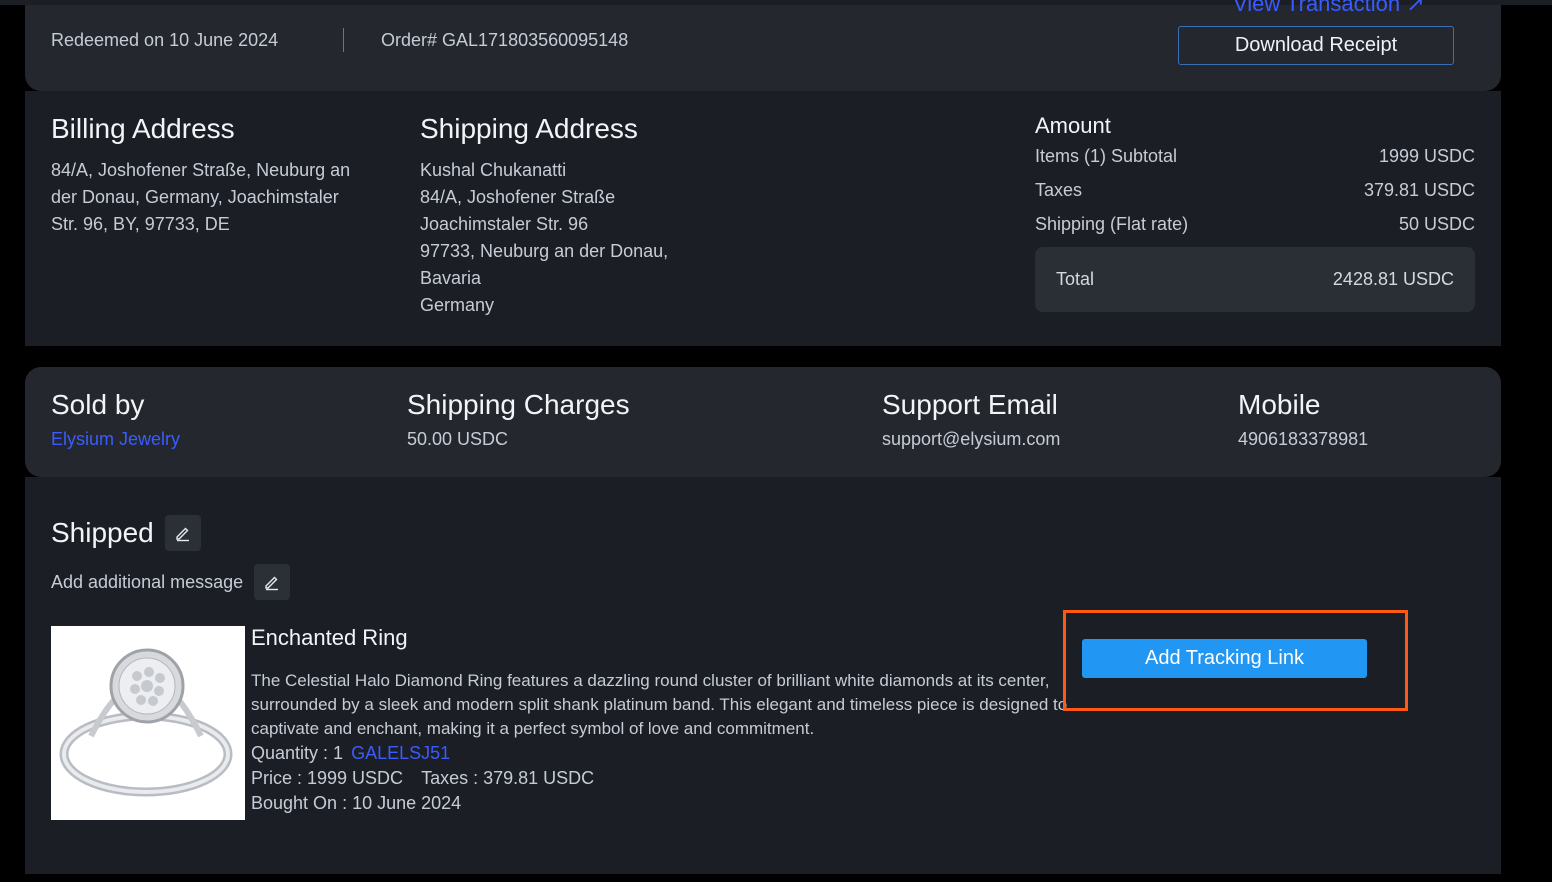 This screenshot has width=1552, height=882. What do you see at coordinates (504, 224) in the screenshot?
I see `shipping-line: Joachimstaler Str. 96` at bounding box center [504, 224].